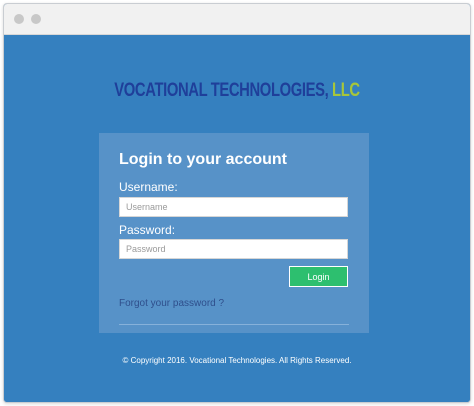 The image size is (474, 406). Describe the element at coordinates (233, 249) in the screenshot. I see `password-input` at that location.